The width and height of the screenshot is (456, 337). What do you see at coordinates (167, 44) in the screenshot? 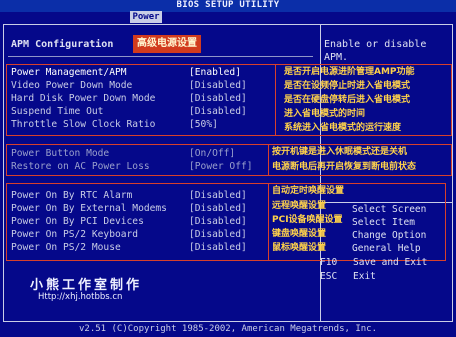
I see `section-annotation: 高级电源设置` at bounding box center [167, 44].